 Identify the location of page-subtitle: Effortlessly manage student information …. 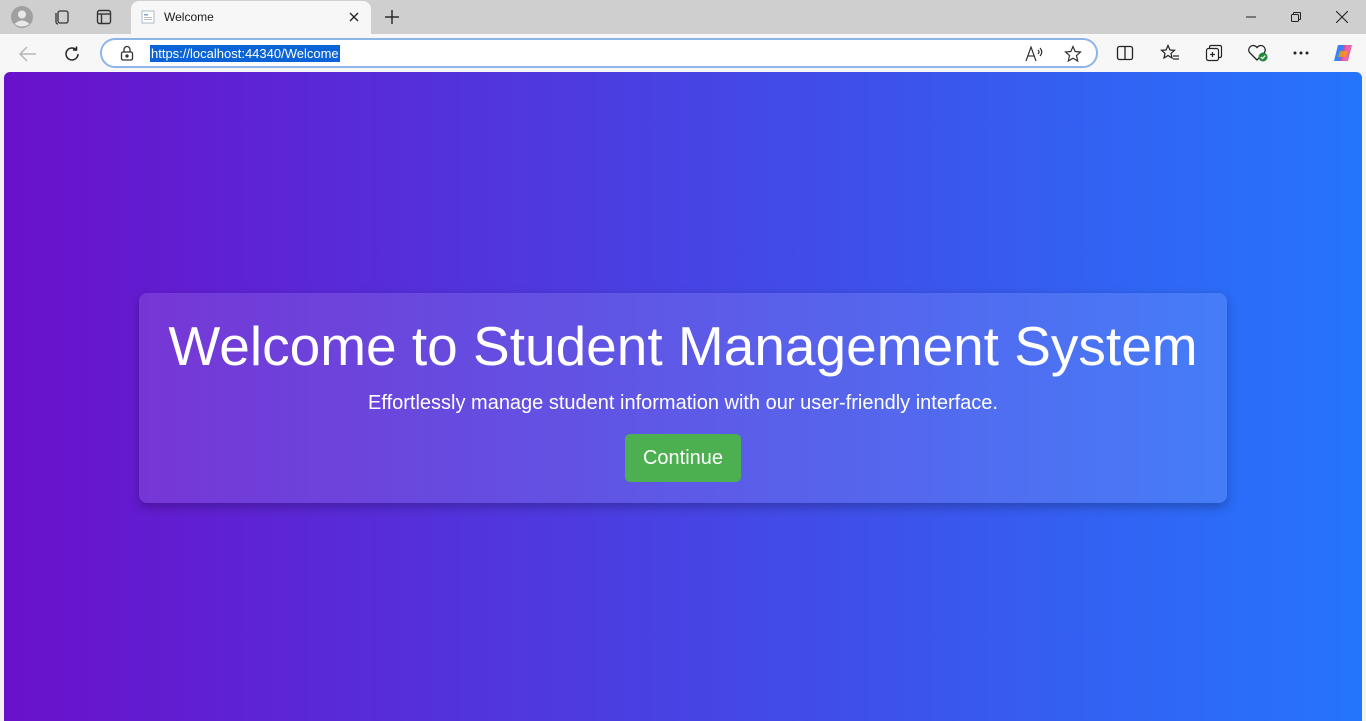
(683, 403).